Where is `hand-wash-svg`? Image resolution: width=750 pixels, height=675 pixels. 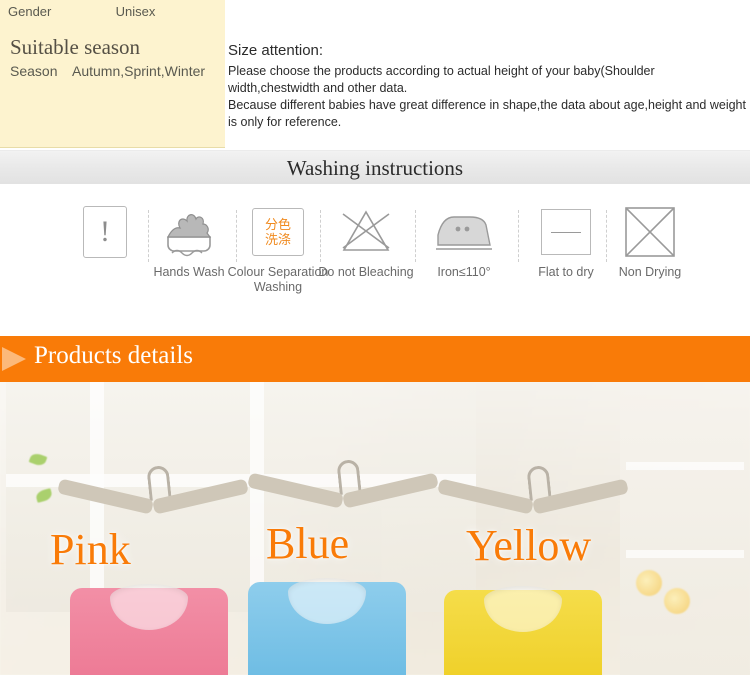 hand-wash-svg is located at coordinates (189, 235).